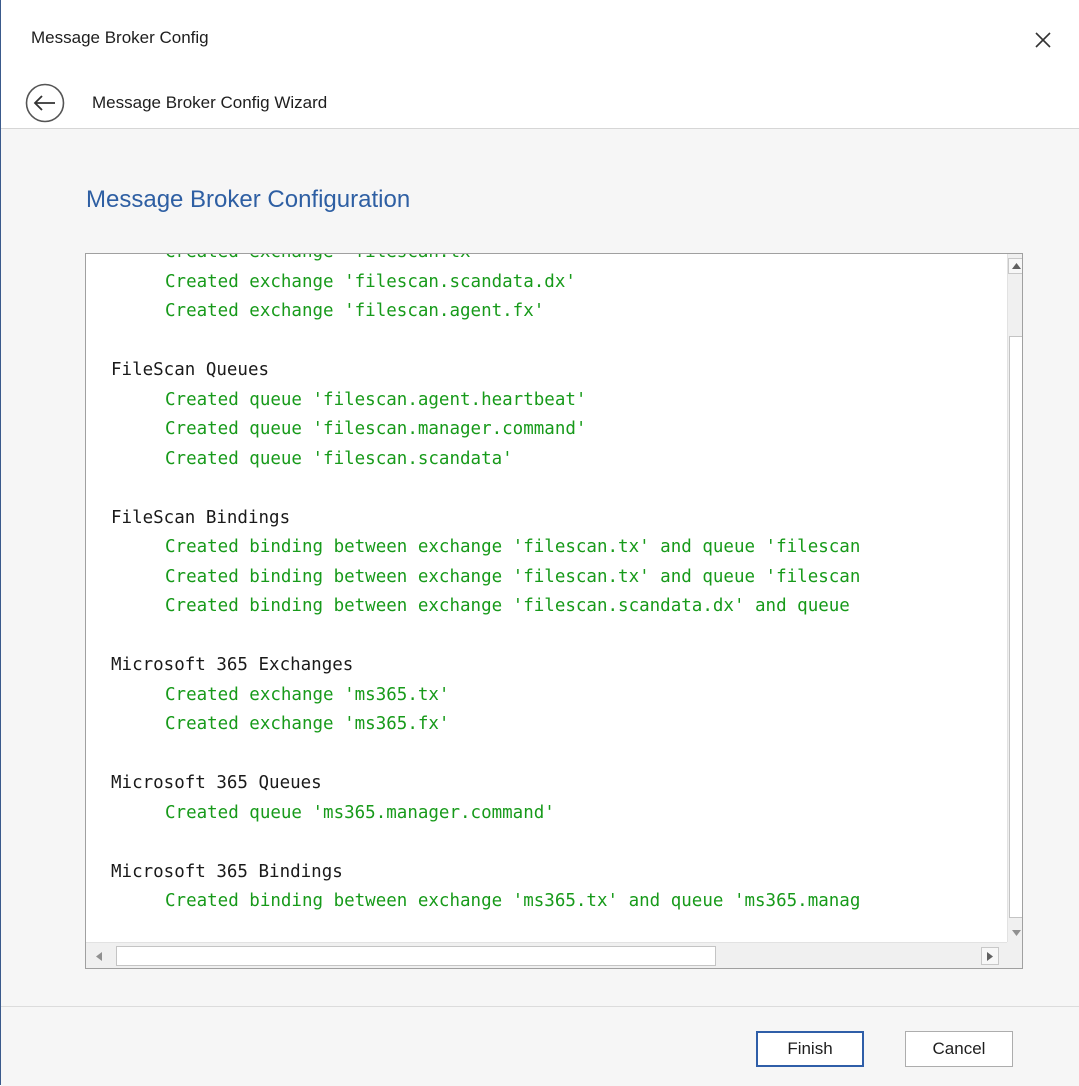  Describe the element at coordinates (810, 1049) in the screenshot. I see `finish-button: Finish` at that location.